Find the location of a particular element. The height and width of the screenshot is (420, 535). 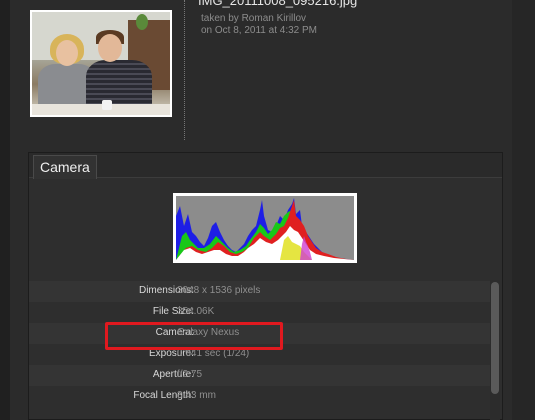

property-value: f/2.75 is located at coordinates (190, 374).